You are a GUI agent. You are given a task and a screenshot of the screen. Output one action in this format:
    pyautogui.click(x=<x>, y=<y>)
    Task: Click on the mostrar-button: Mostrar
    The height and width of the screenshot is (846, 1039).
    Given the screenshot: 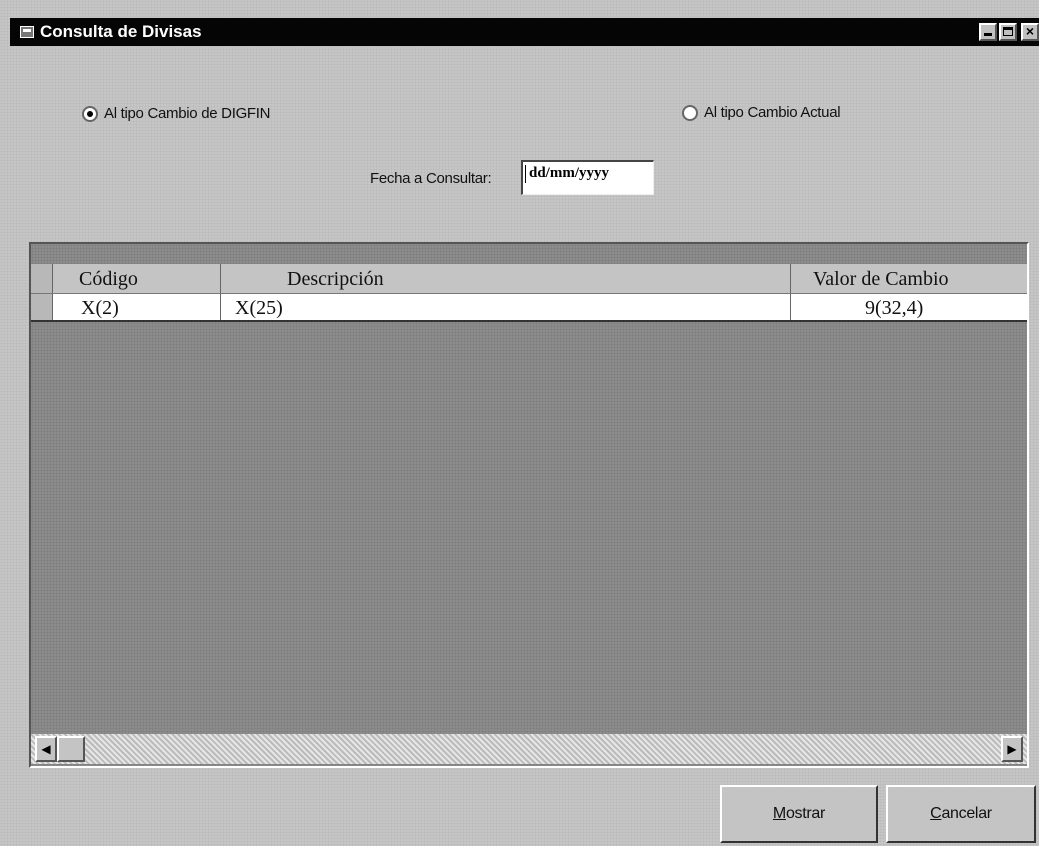 What is the action you would take?
    pyautogui.click(x=799, y=814)
    